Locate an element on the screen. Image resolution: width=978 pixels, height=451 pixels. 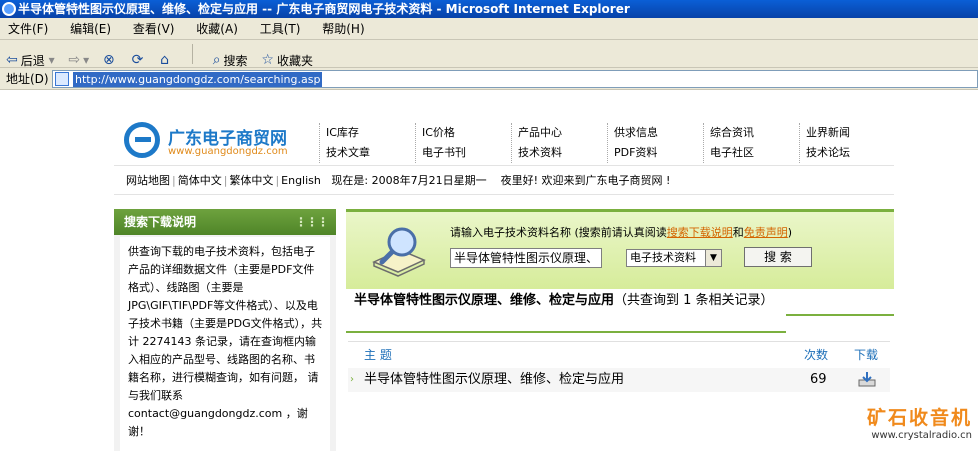
nav-link-ic-price: IC价格 is located at coordinates (466, 133).